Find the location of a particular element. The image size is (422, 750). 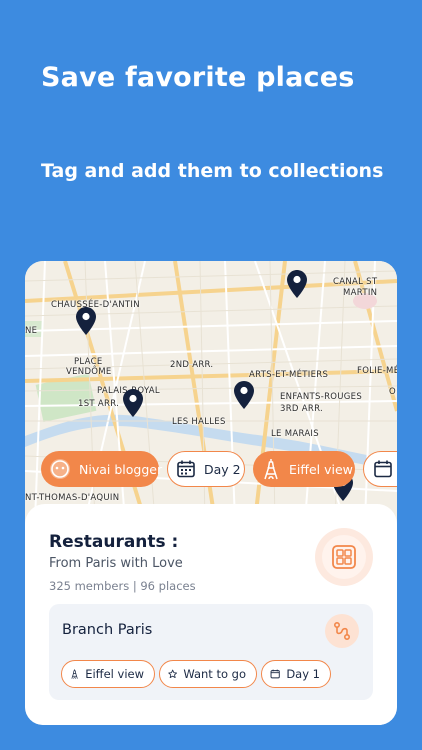

map-label: O is located at coordinates (392, 392).